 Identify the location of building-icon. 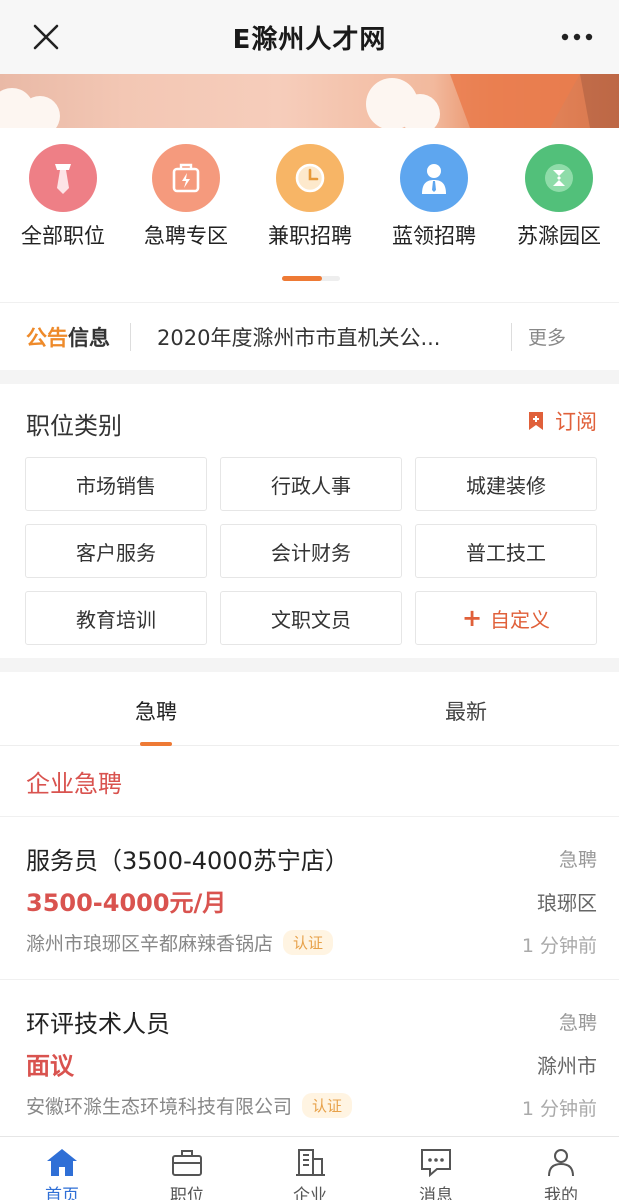
(310, 1162).